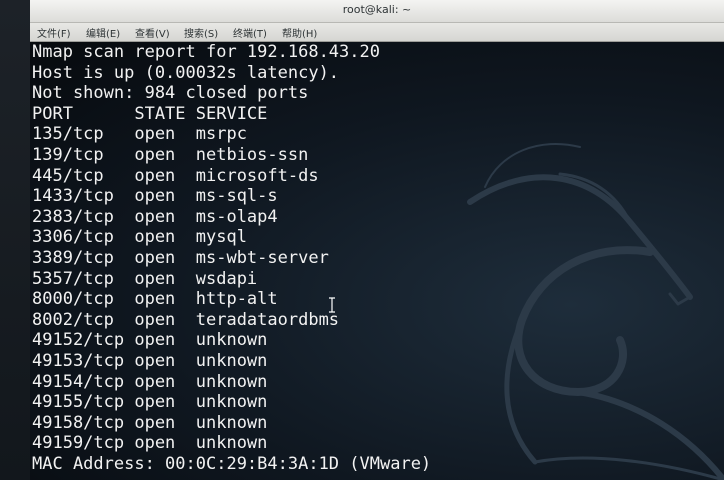 Image resolution: width=724 pixels, height=480 pixels. I want to click on menu-terminal: 终端(T), so click(250, 32).